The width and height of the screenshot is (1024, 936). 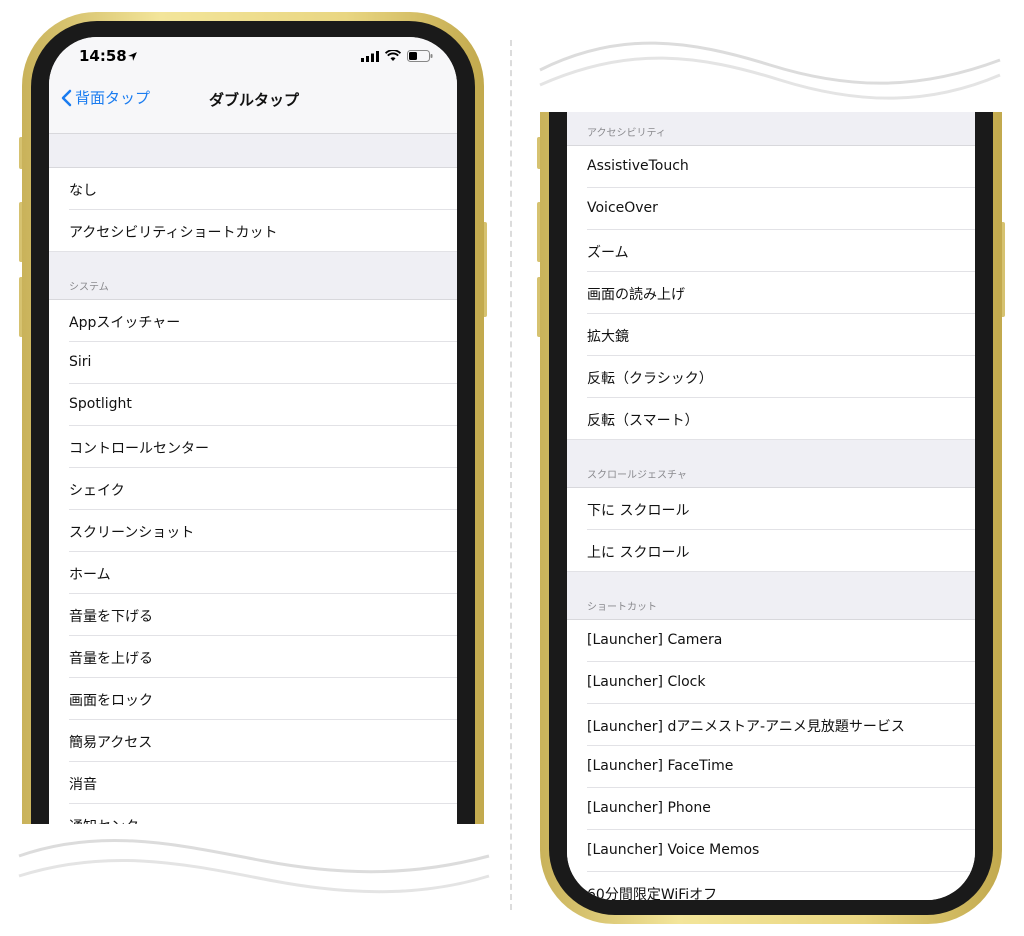 What do you see at coordinates (622, 208) in the screenshot?
I see `list-item-label: VoiceOver` at bounding box center [622, 208].